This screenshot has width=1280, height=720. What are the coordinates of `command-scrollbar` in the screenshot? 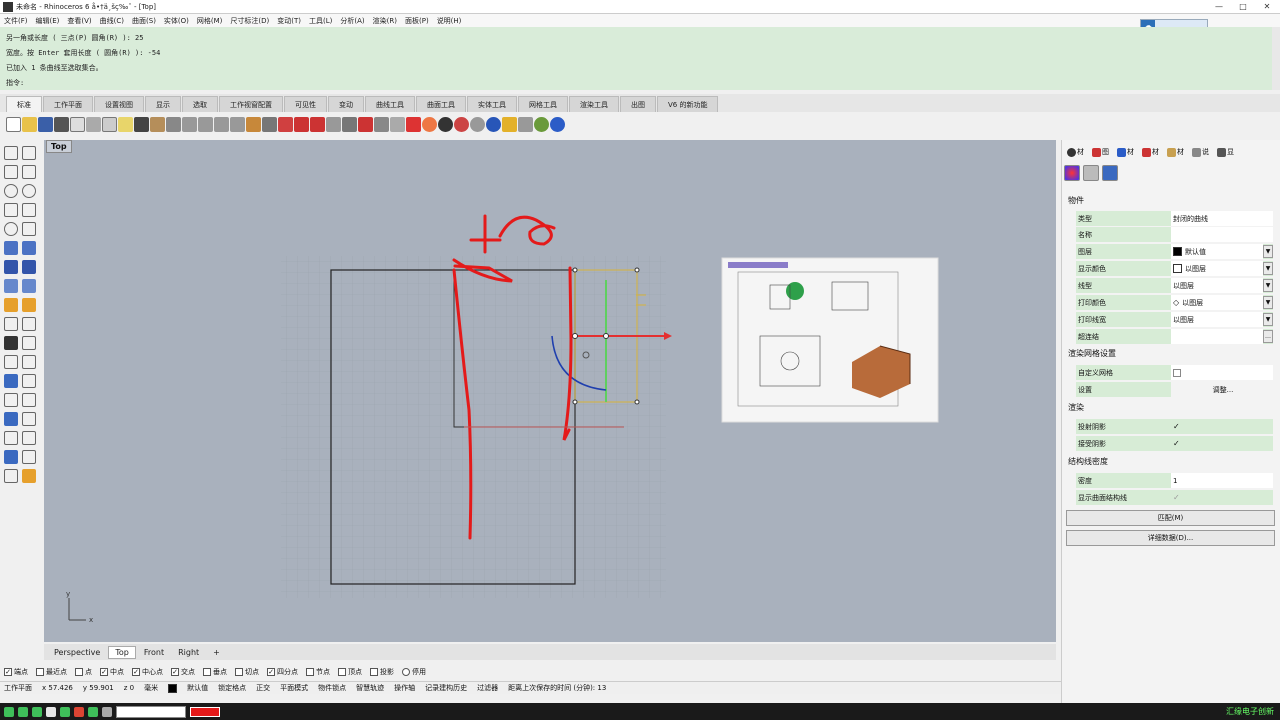 It's located at (1276, 58).